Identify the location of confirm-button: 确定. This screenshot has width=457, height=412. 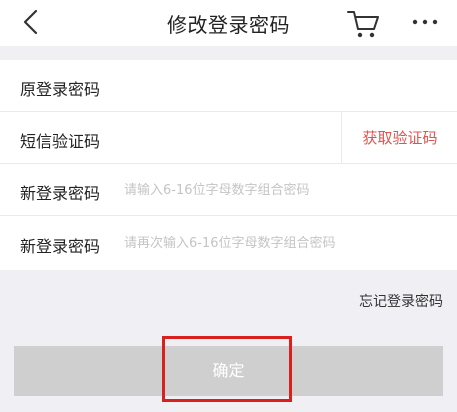
(228, 371).